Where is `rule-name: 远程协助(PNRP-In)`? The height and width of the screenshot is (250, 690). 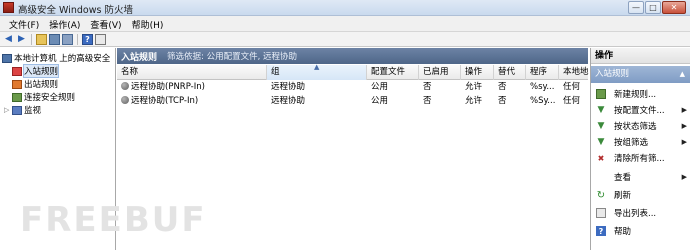
rule-name: 远程协助(PNRP-In) is located at coordinates (168, 87).